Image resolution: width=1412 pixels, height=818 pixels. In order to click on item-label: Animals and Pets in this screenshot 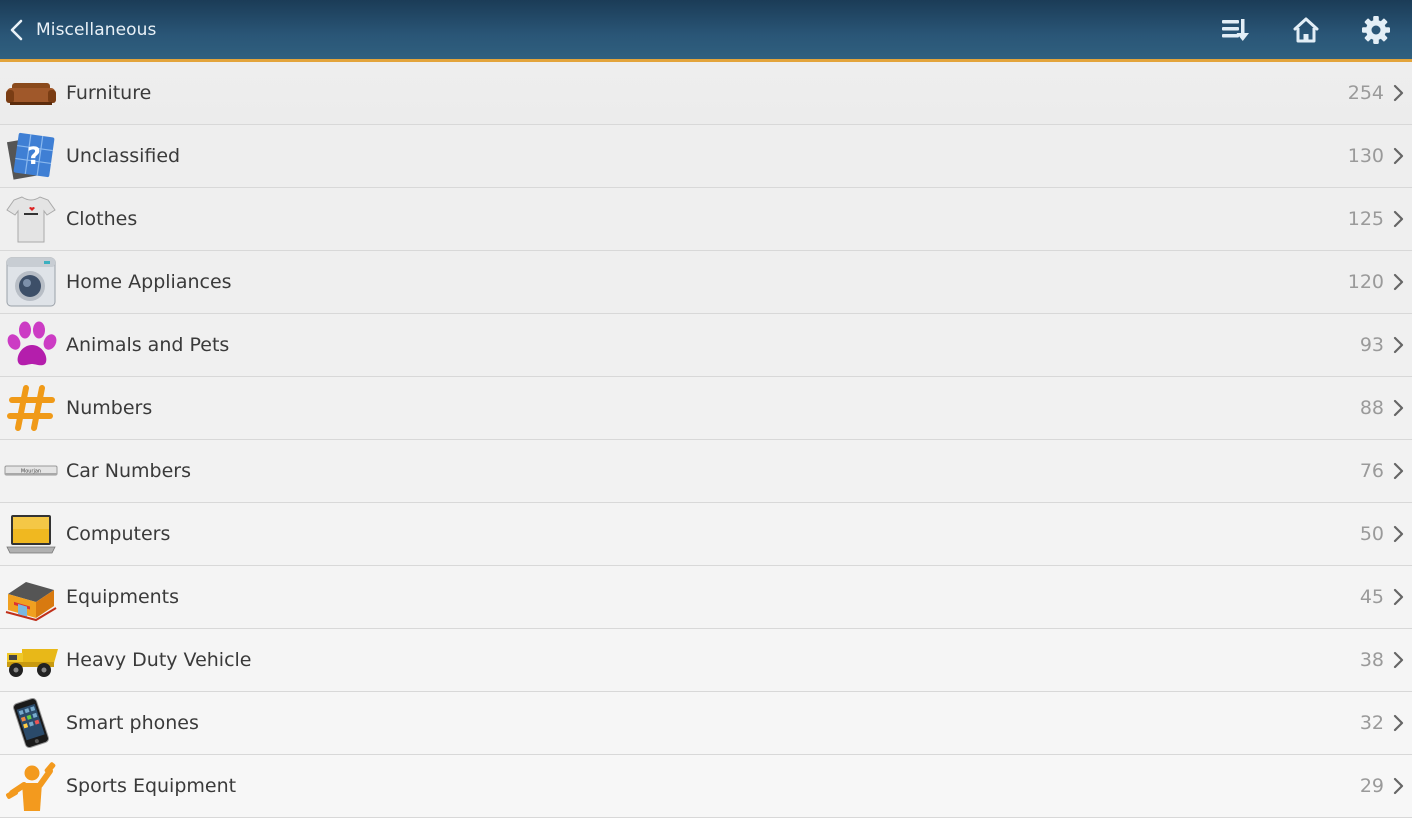, I will do `click(148, 345)`.